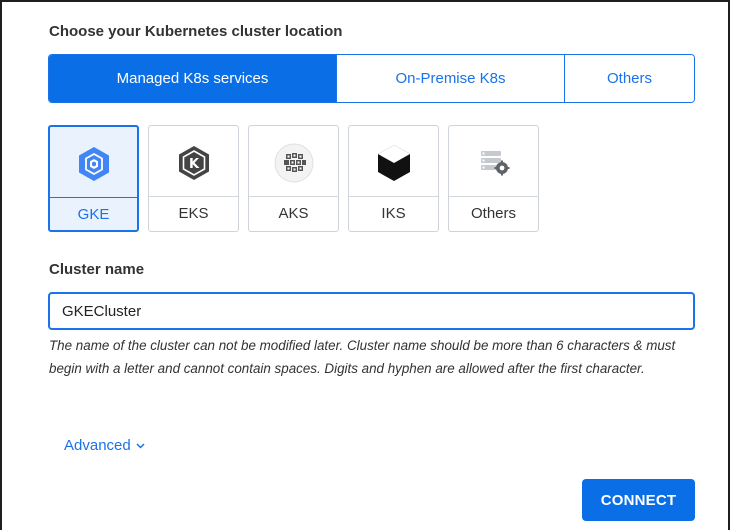 This screenshot has height=530, width=730. What do you see at coordinates (93, 164) in the screenshot?
I see `gke-icon` at bounding box center [93, 164].